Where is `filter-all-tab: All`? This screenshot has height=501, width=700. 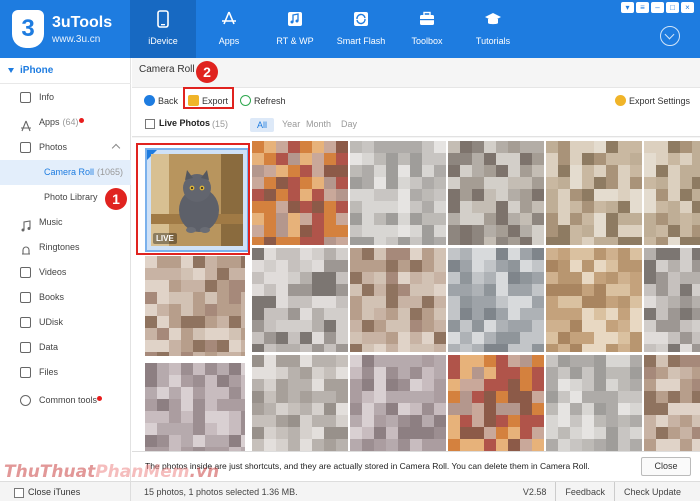 filter-all-tab: All is located at coordinates (262, 125).